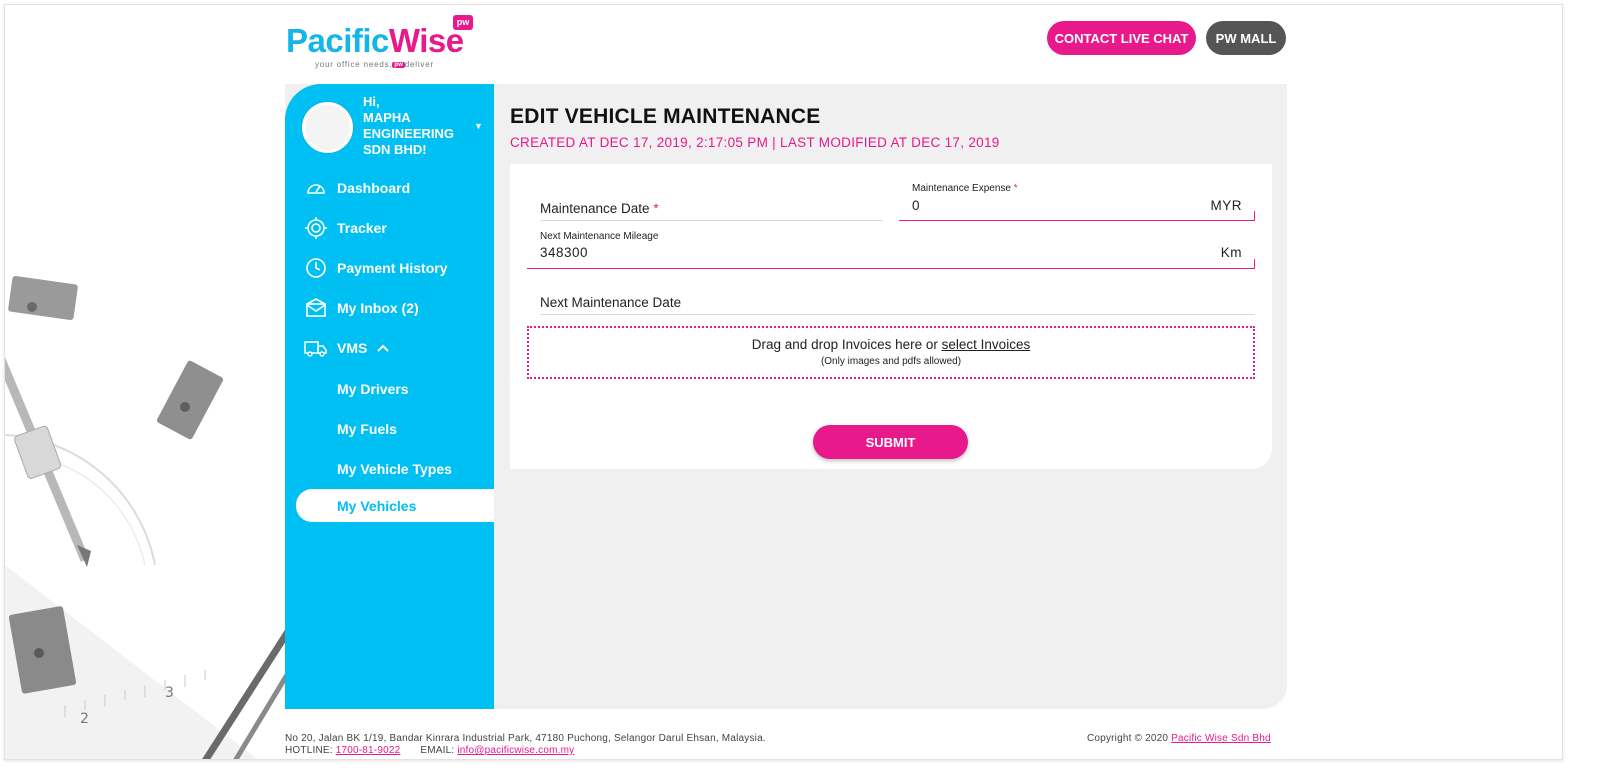 The width and height of the screenshot is (1610, 783). Describe the element at coordinates (316, 348) in the screenshot. I see `truck-icon` at that location.